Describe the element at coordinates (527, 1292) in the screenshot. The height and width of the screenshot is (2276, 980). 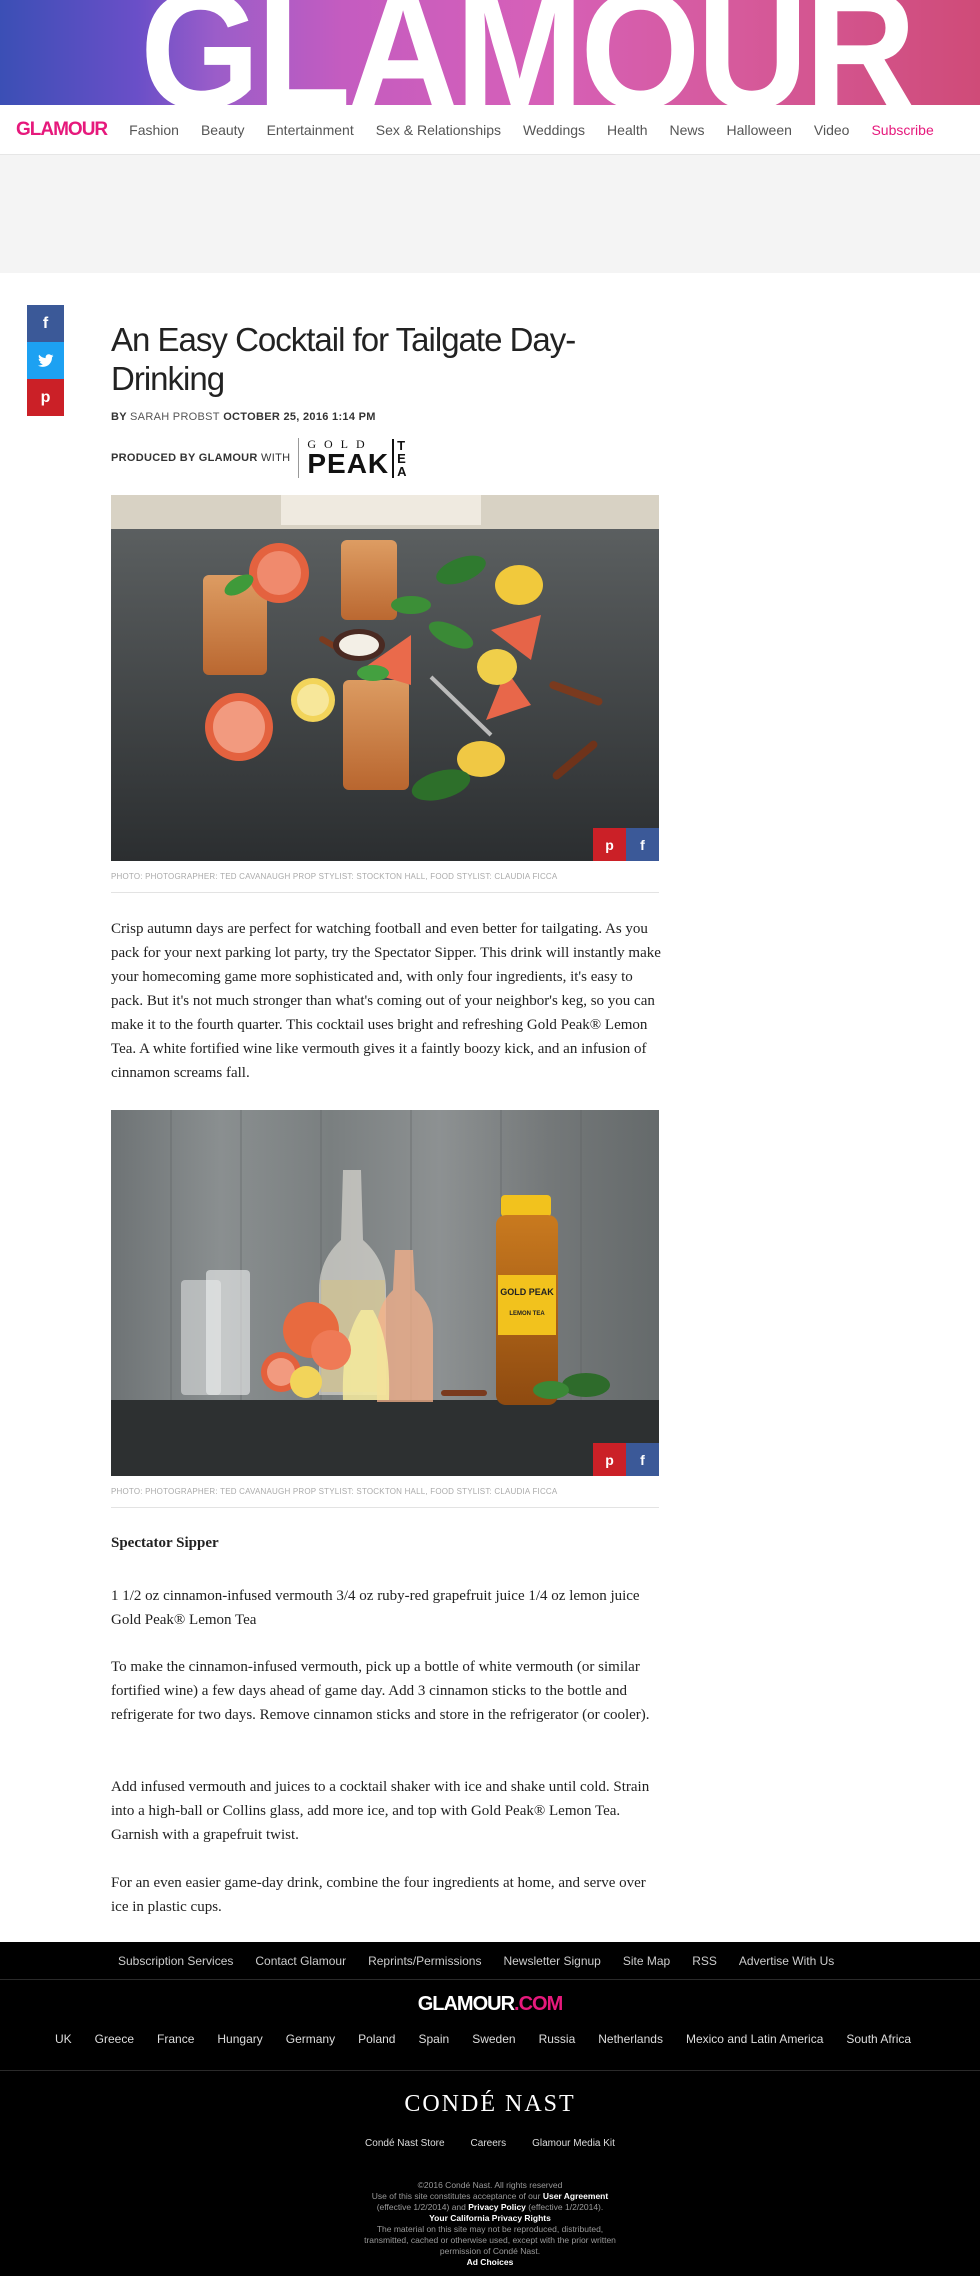
I see `bottle-label-brand: GOLD PEAK` at that location.